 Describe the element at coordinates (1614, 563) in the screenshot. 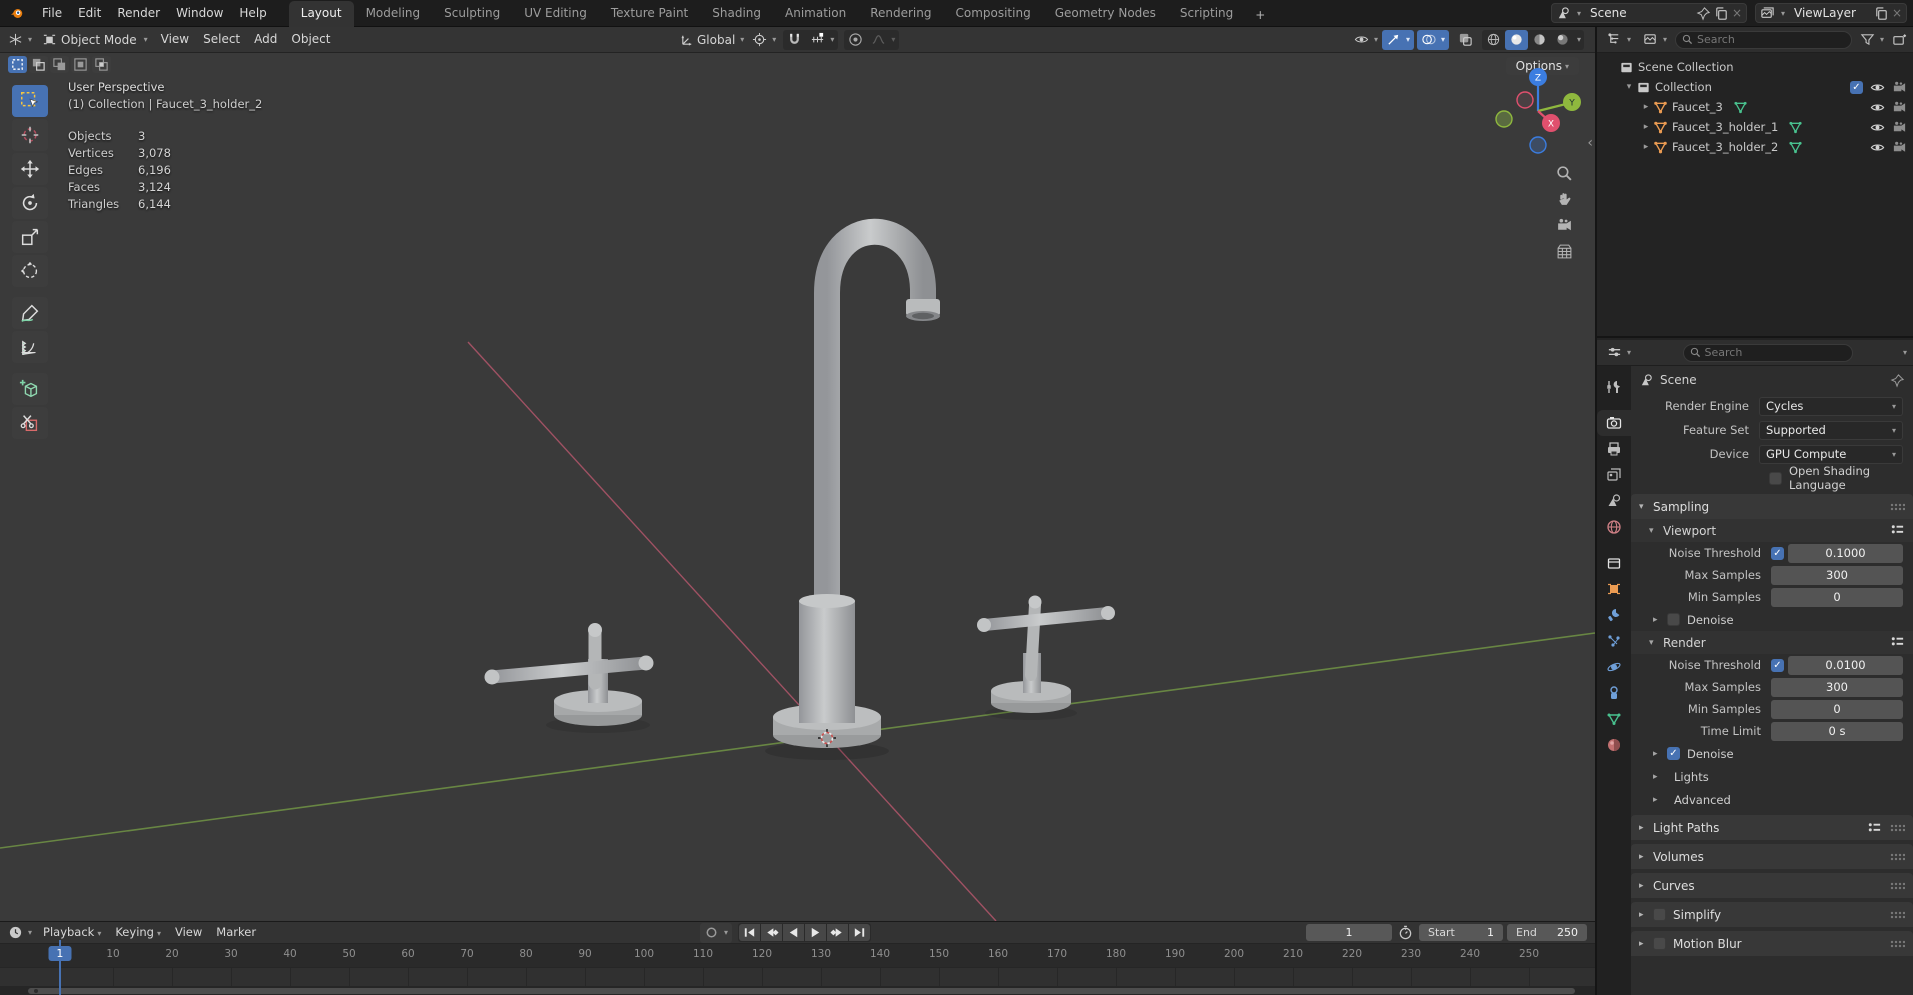

I see `properties-tab-collection` at that location.